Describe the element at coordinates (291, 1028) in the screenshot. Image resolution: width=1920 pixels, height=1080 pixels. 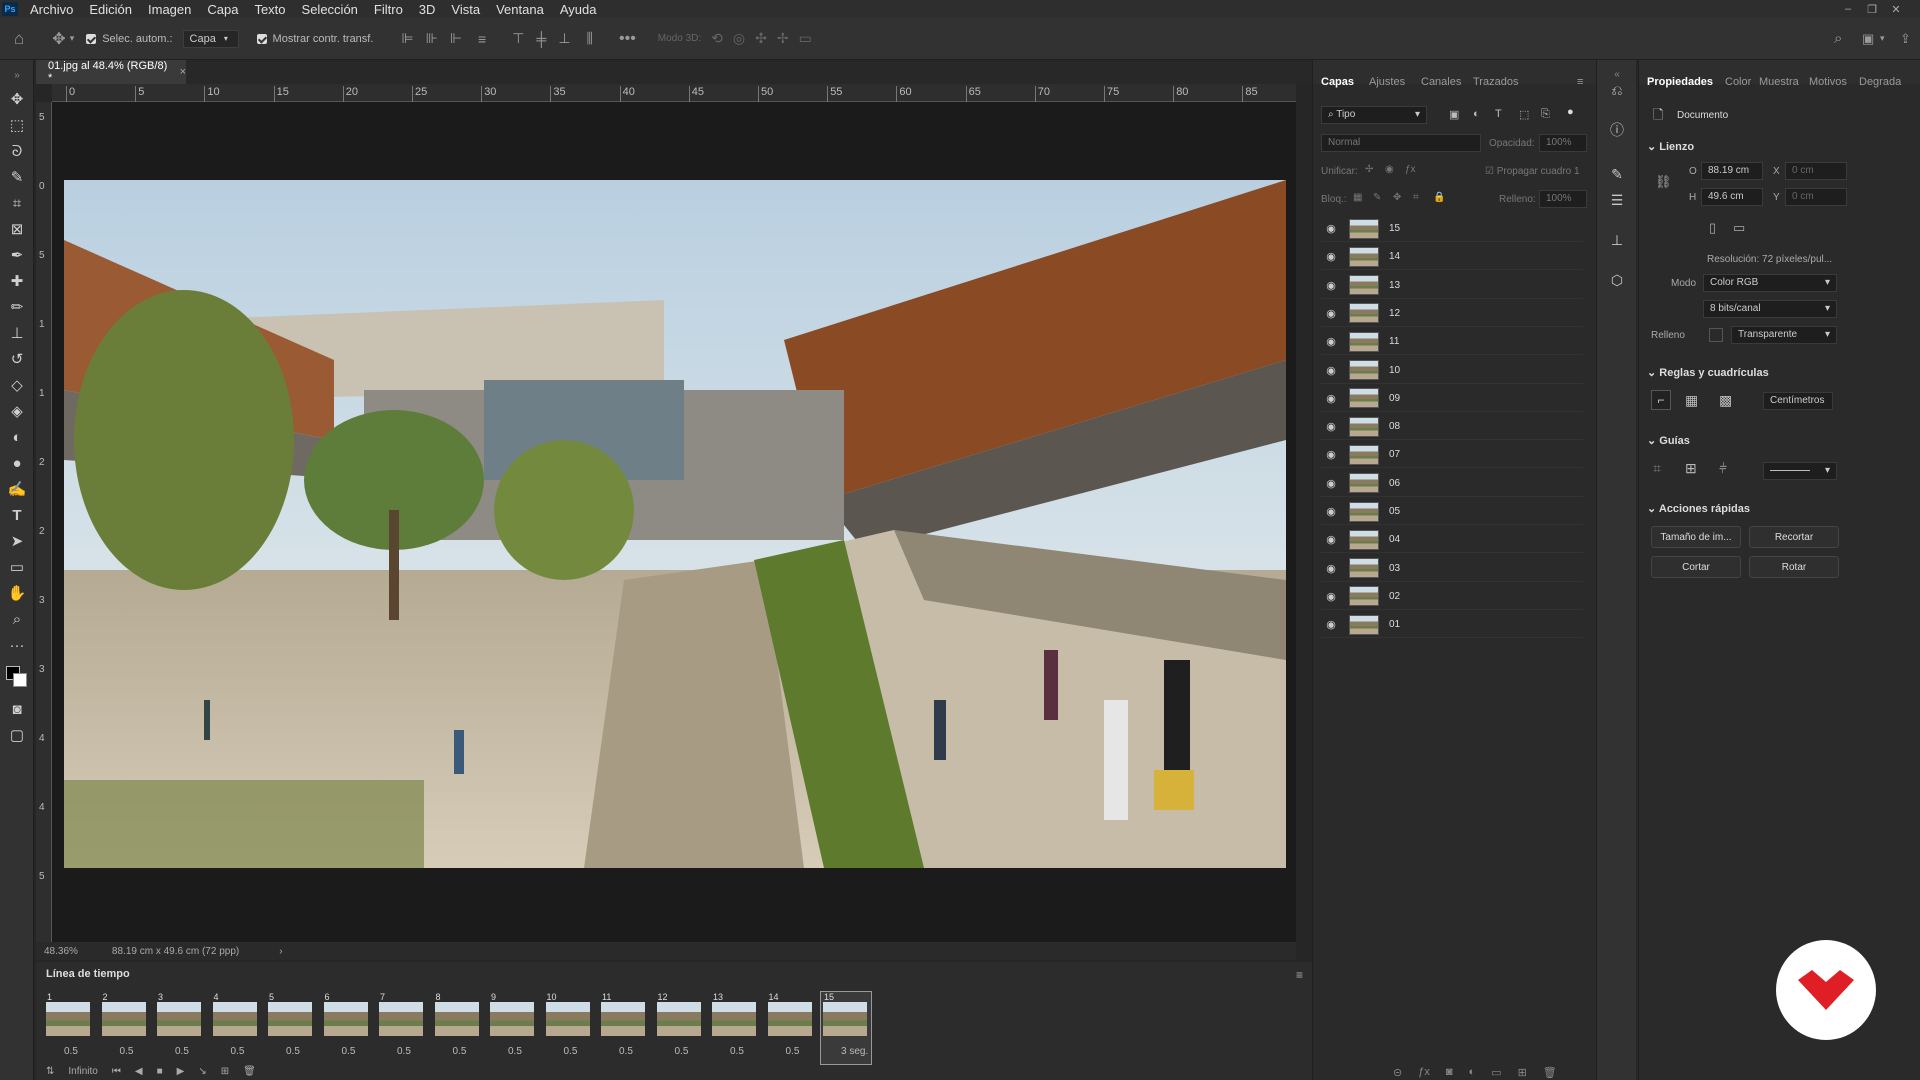
I see `timeline-frame: 5 0.5` at that location.